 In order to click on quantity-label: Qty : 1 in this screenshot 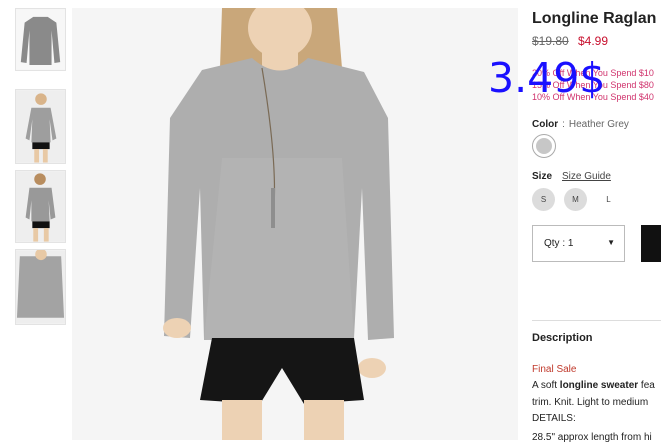, I will do `click(559, 243)`.